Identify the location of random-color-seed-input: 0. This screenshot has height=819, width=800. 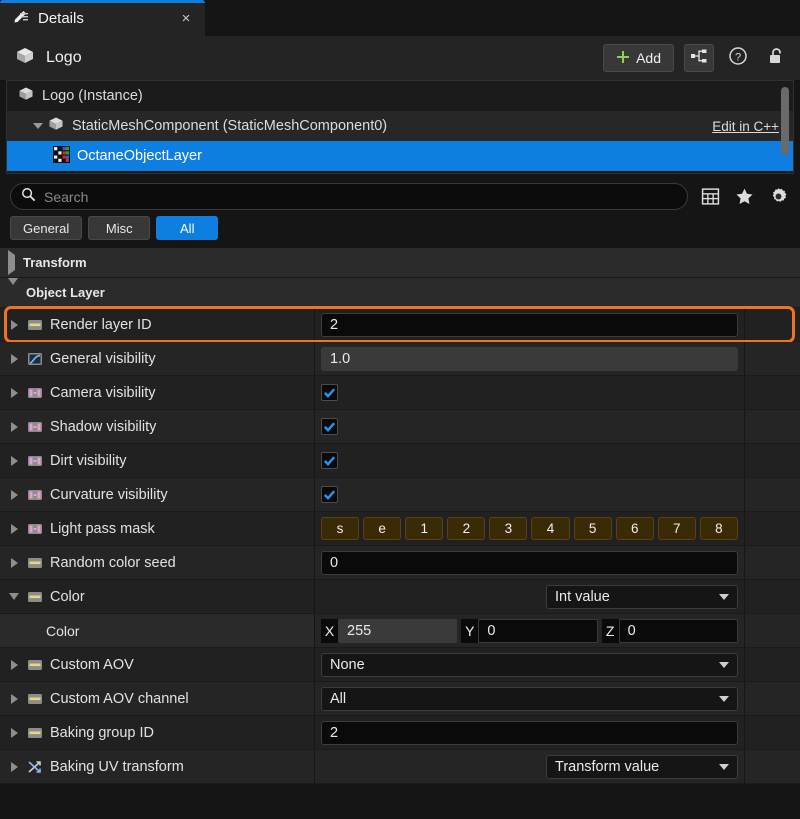
(529, 562).